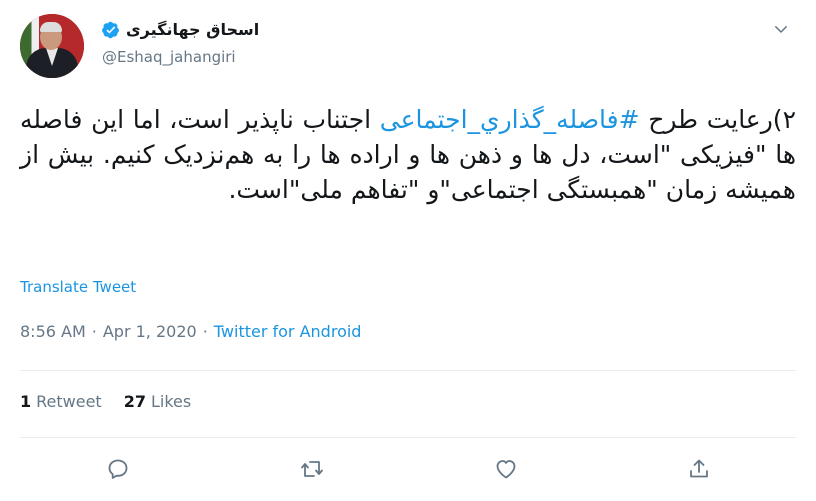 Image resolution: width=816 pixels, height=501 pixels. I want to click on retweet-icon, so click(312, 469).